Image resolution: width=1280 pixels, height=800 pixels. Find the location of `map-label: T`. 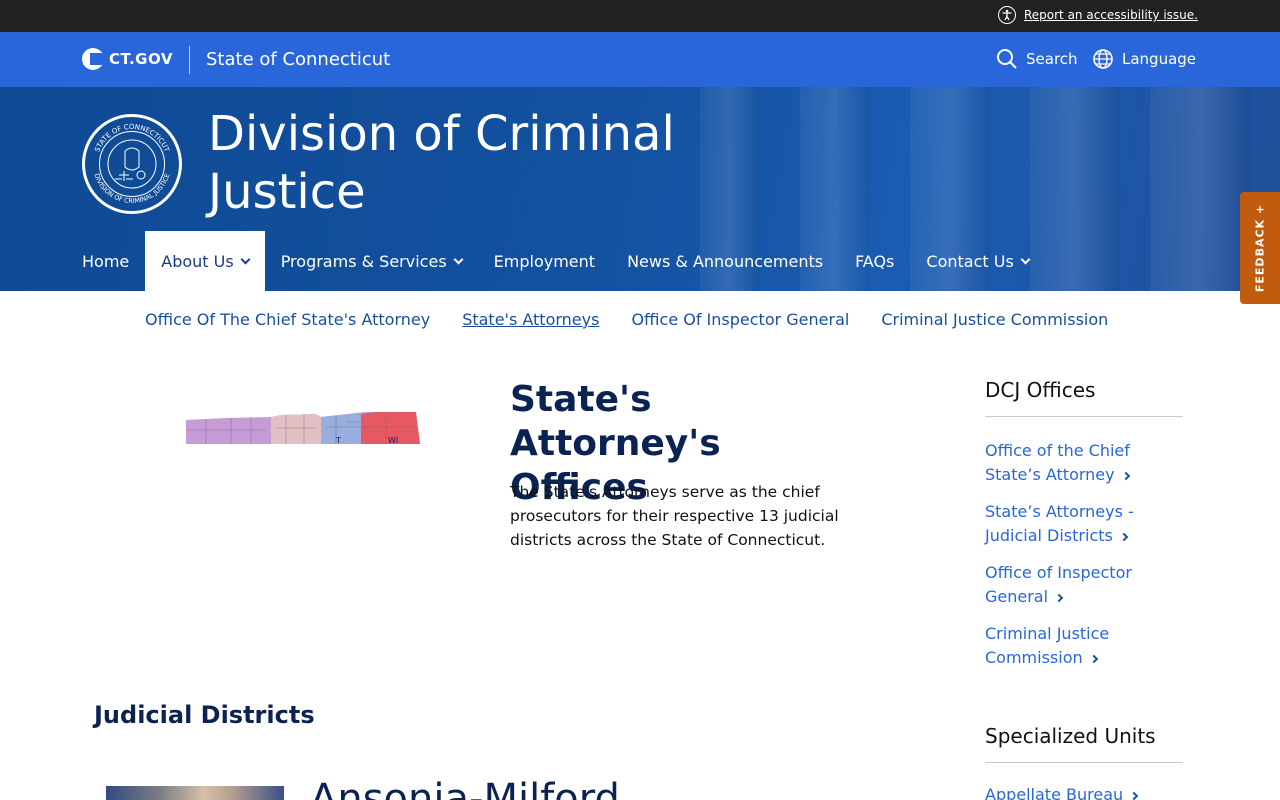

map-label: T is located at coordinates (338, 440).